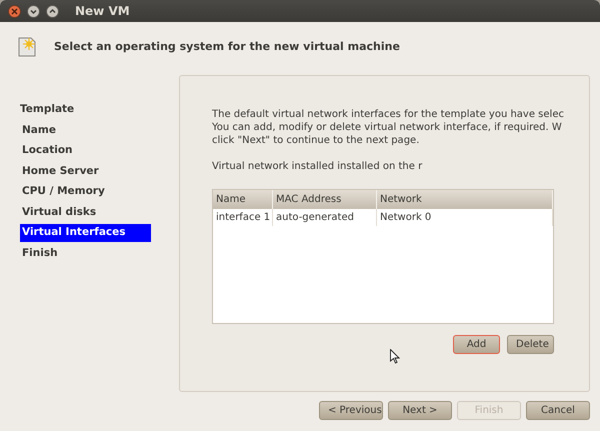  I want to click on chevron-down-icon, so click(33, 11).